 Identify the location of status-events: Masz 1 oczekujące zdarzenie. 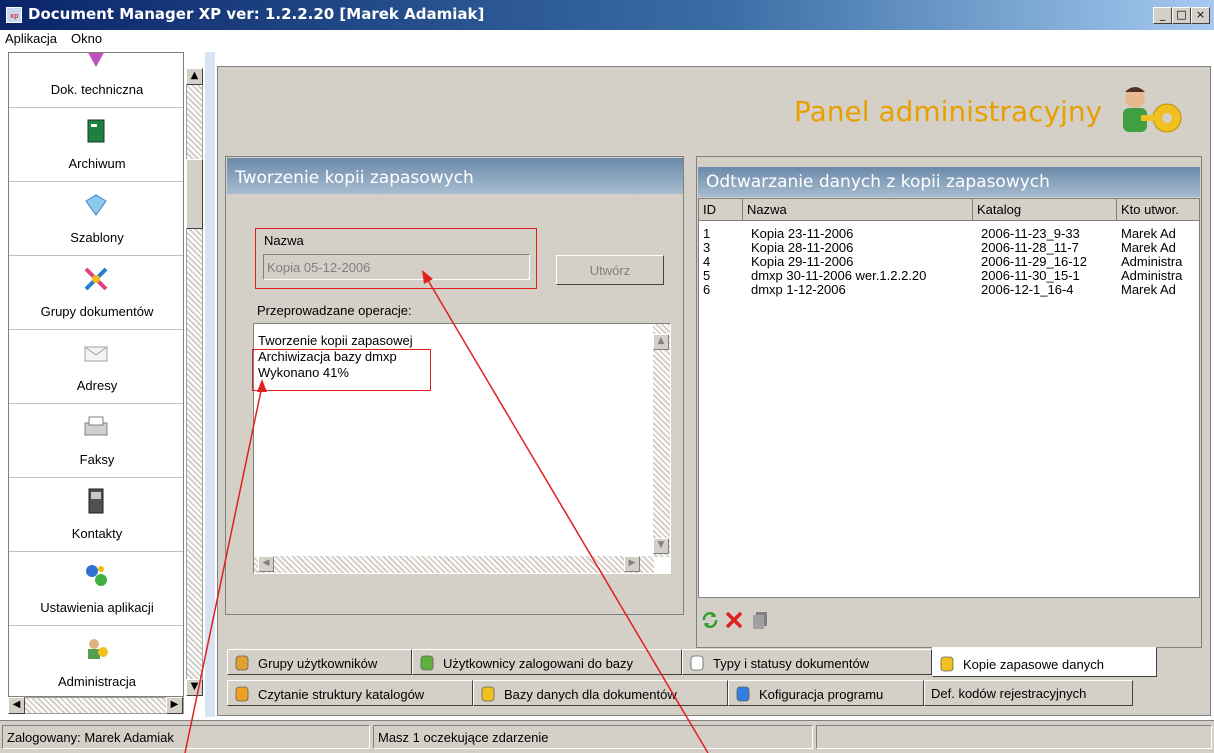
(593, 737).